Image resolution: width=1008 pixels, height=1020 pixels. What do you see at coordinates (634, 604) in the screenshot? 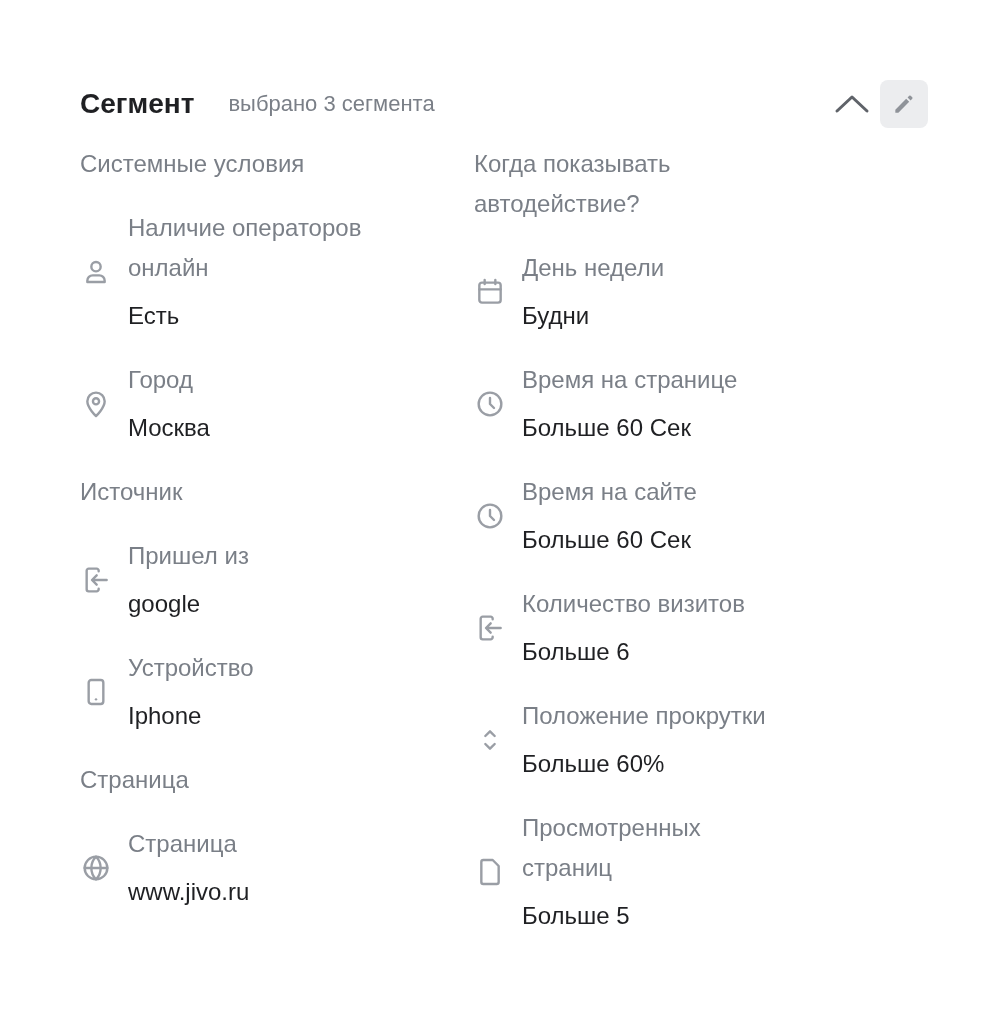
I see `condition-label: Количество визитов` at bounding box center [634, 604].